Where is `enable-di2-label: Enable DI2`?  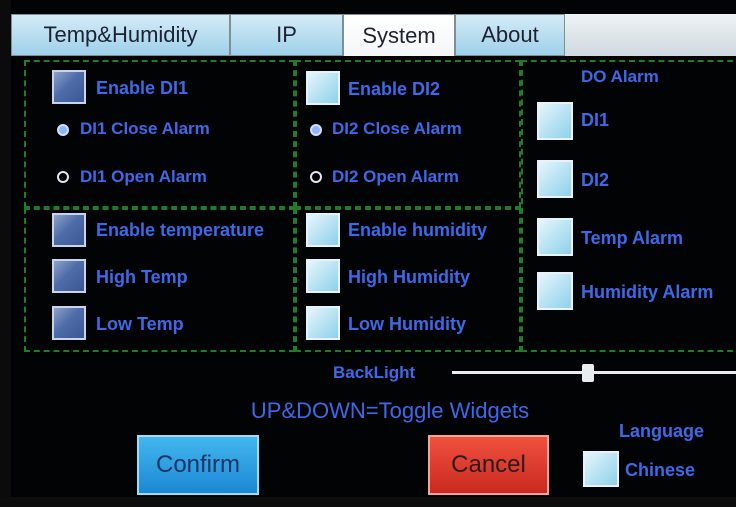
enable-di2-label: Enable DI2 is located at coordinates (394, 89).